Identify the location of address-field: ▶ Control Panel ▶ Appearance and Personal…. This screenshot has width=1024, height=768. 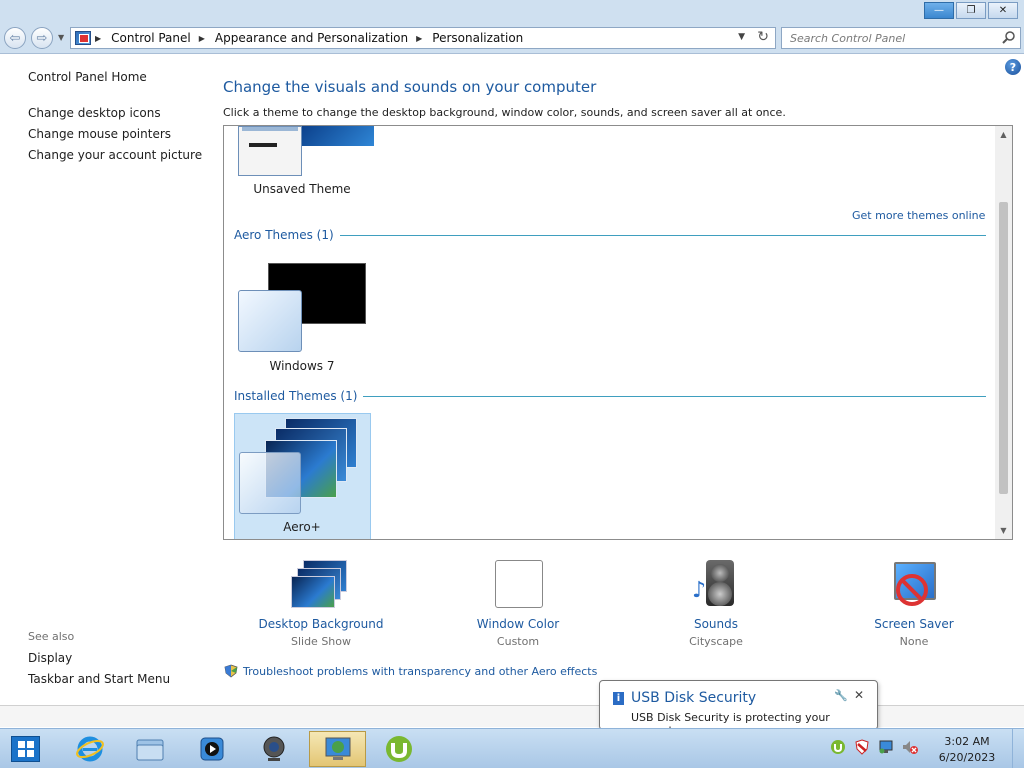
(423, 38).